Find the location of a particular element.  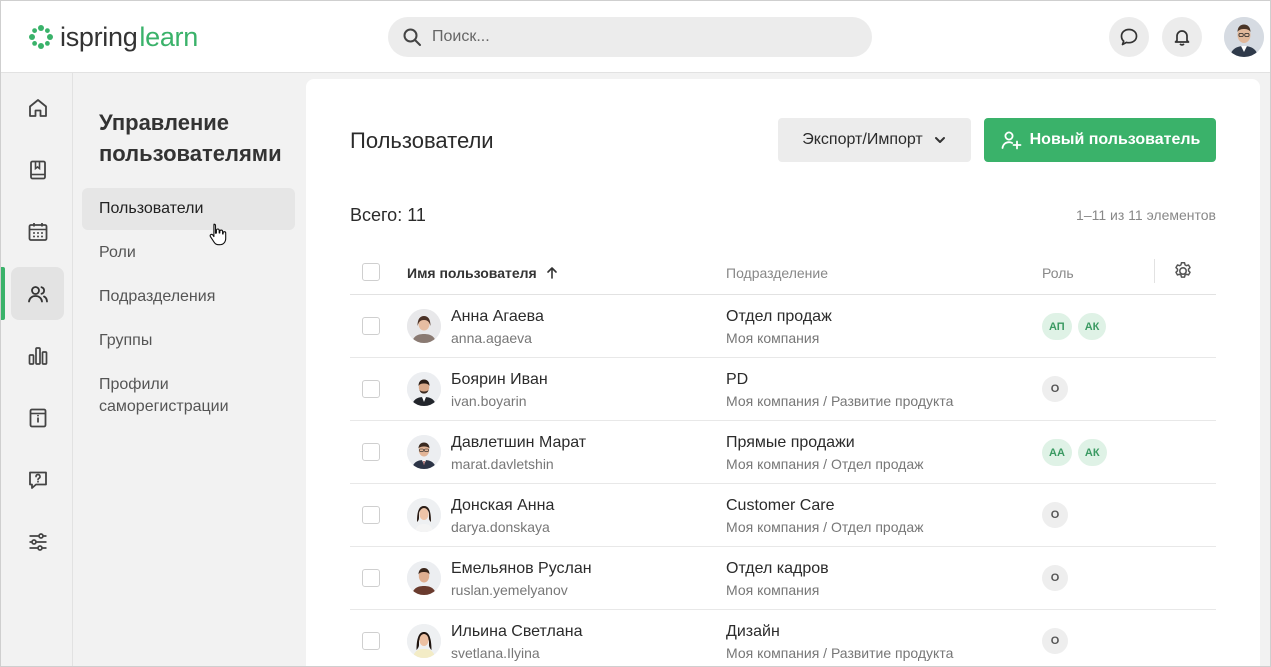

sliders-icon is located at coordinates (37, 541).